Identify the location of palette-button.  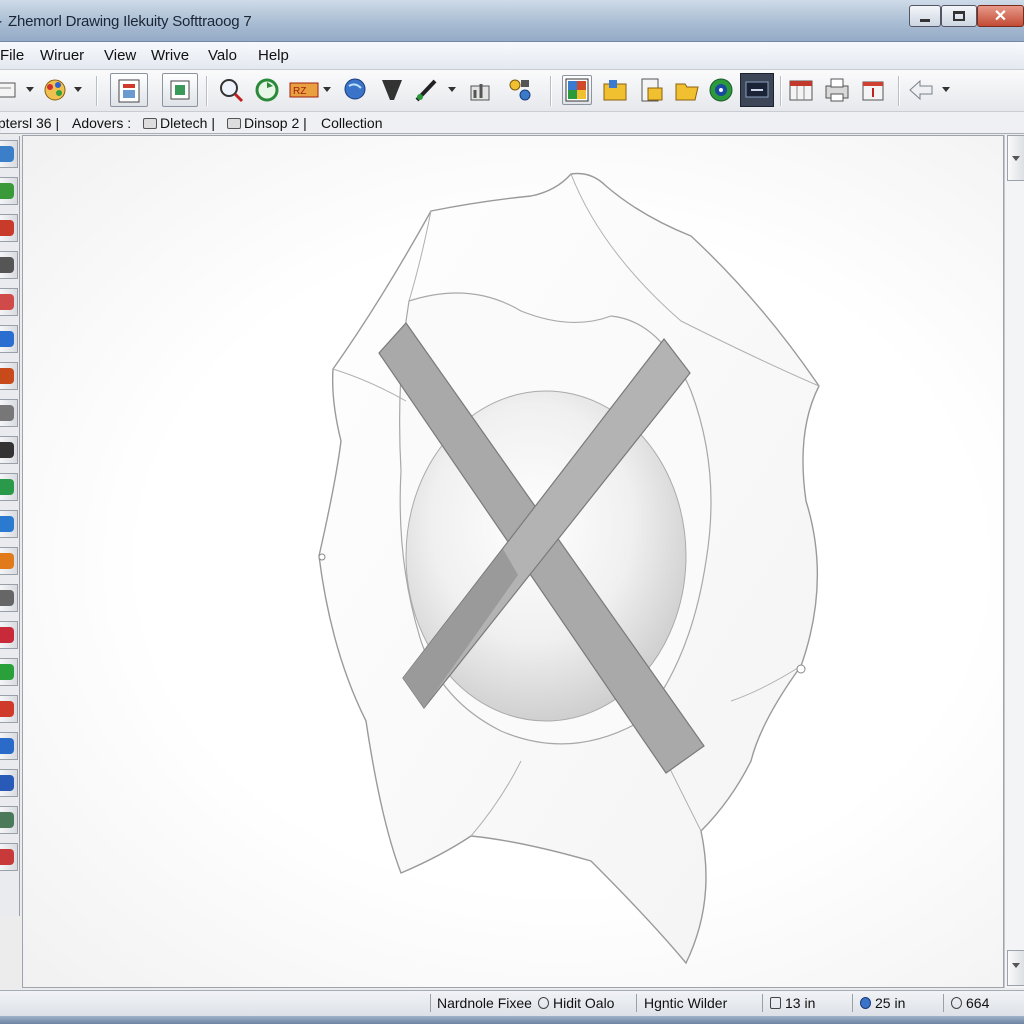
(55, 90).